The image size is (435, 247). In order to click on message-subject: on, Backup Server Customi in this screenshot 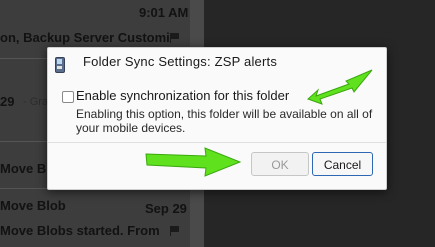, I will do `click(85, 37)`.